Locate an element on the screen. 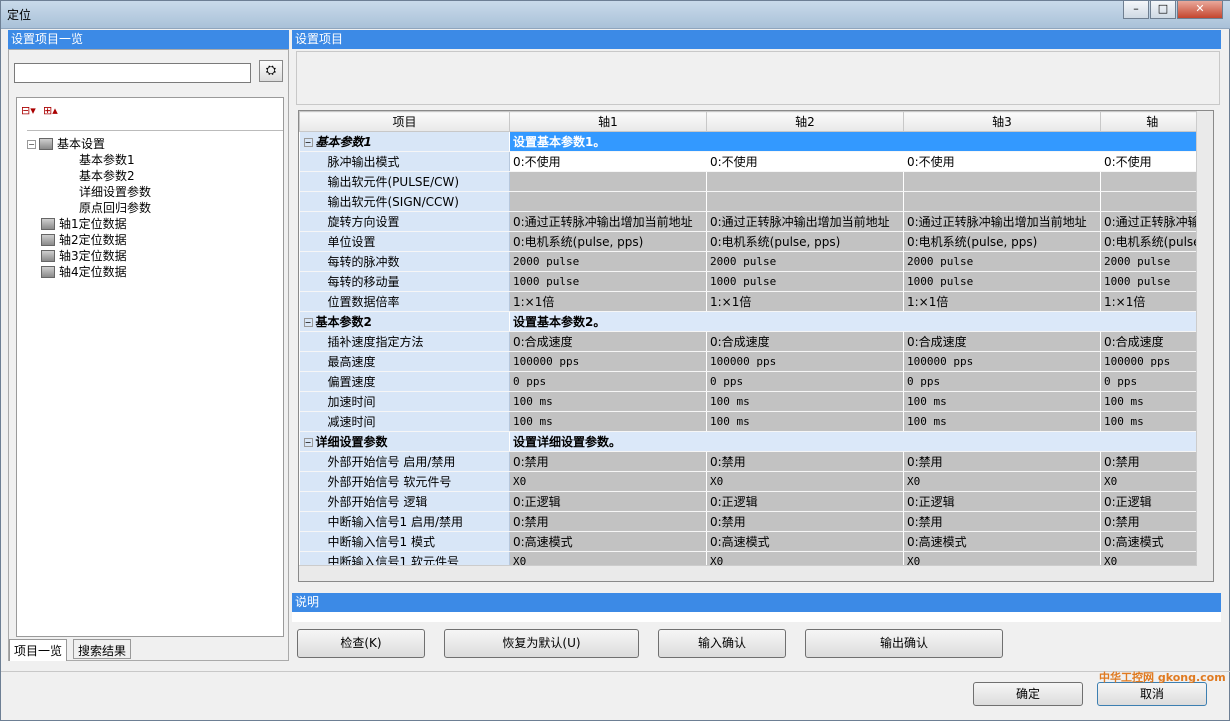  ok-button: 确定 is located at coordinates (1028, 694).